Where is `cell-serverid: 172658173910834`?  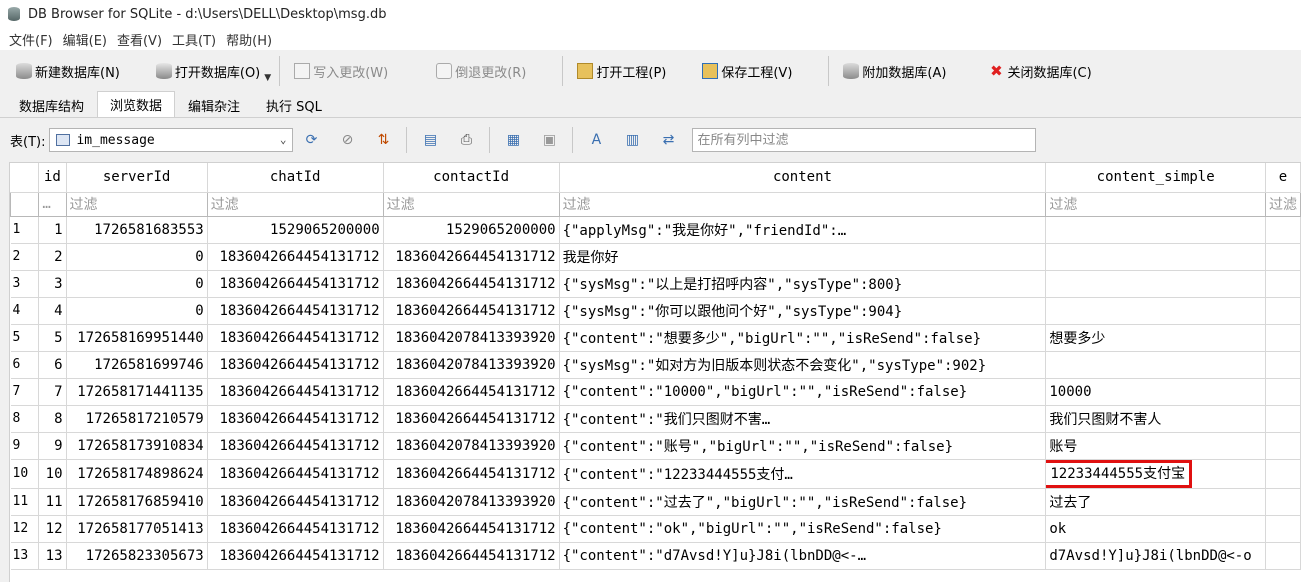 cell-serverid: 172658173910834 is located at coordinates (137, 446).